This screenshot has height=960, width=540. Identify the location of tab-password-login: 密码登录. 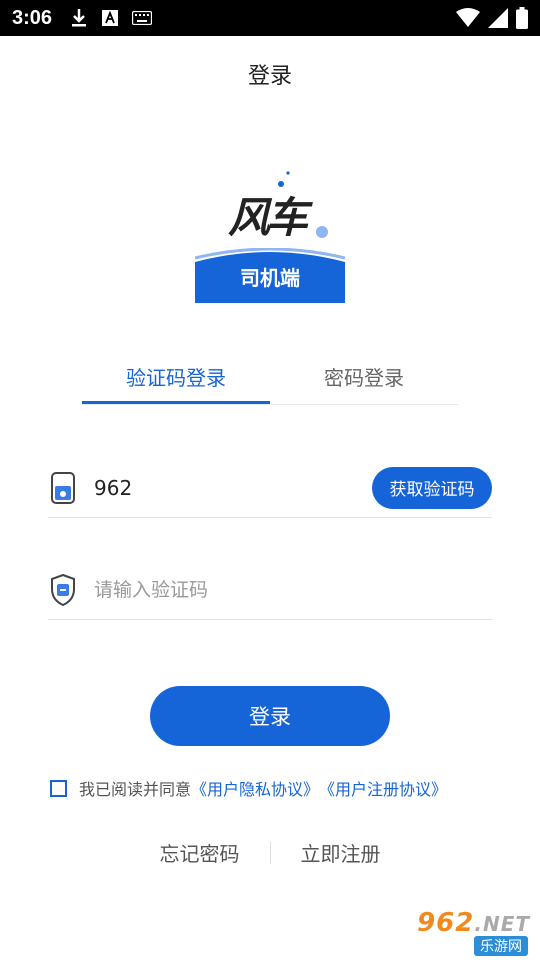
(364, 382).